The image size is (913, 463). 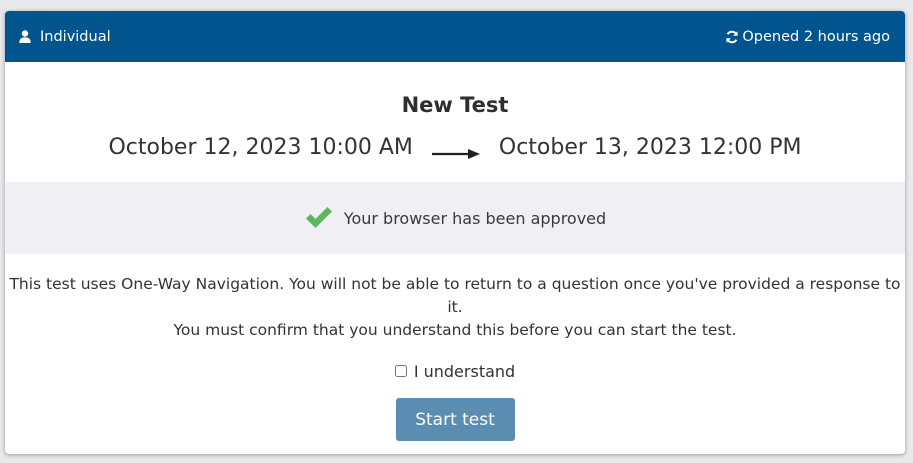 I want to click on start-test-button: Start test, so click(x=455, y=419).